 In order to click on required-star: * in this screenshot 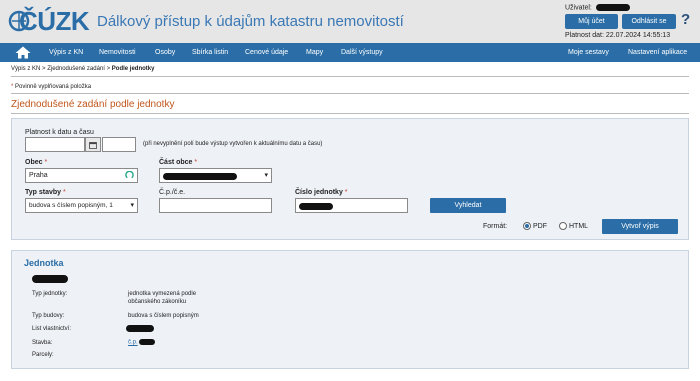, I will do `click(12, 87)`.